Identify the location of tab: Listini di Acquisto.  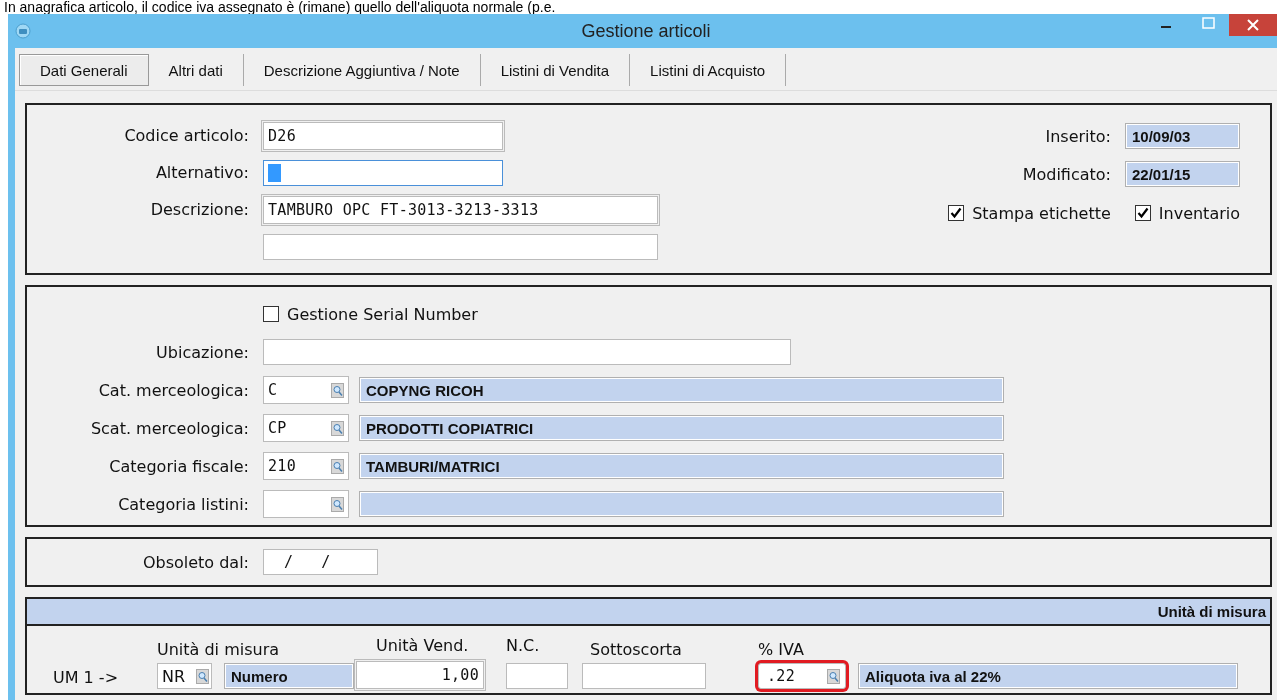
(708, 70).